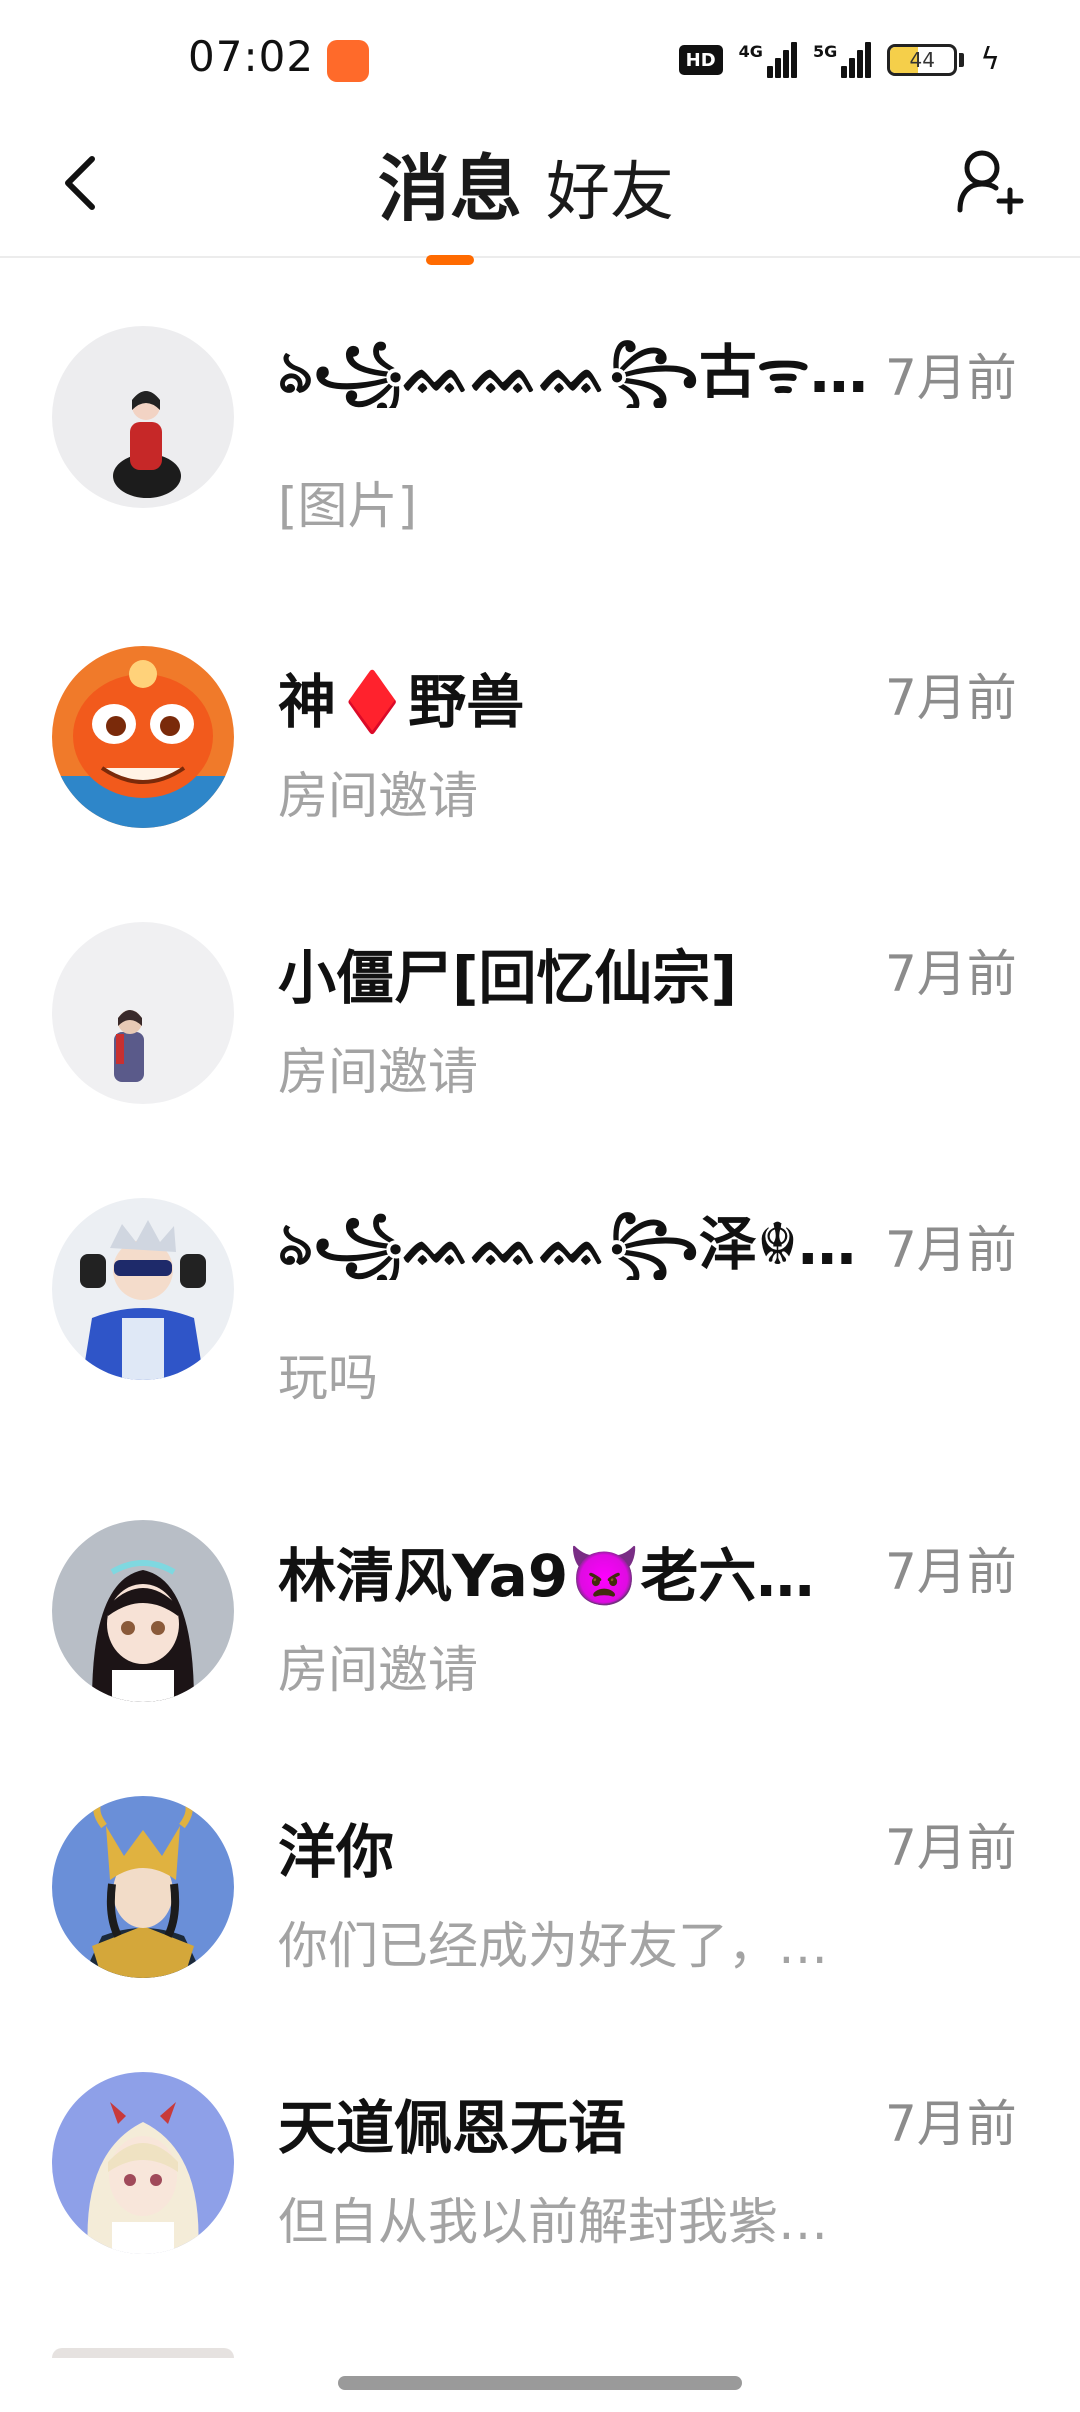  Describe the element at coordinates (540, 1625) in the screenshot. I see `conversation-item: 林清风Ya9👿老六… 7月前 房间邀请` at that location.